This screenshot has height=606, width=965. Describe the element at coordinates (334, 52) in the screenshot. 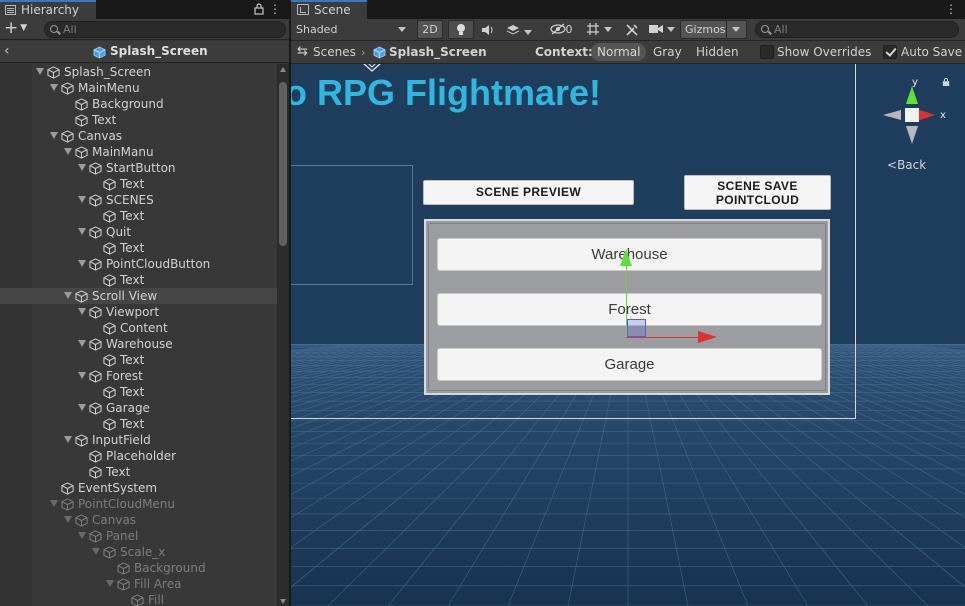

I see `breadcrumb-scenes: Scenes` at that location.